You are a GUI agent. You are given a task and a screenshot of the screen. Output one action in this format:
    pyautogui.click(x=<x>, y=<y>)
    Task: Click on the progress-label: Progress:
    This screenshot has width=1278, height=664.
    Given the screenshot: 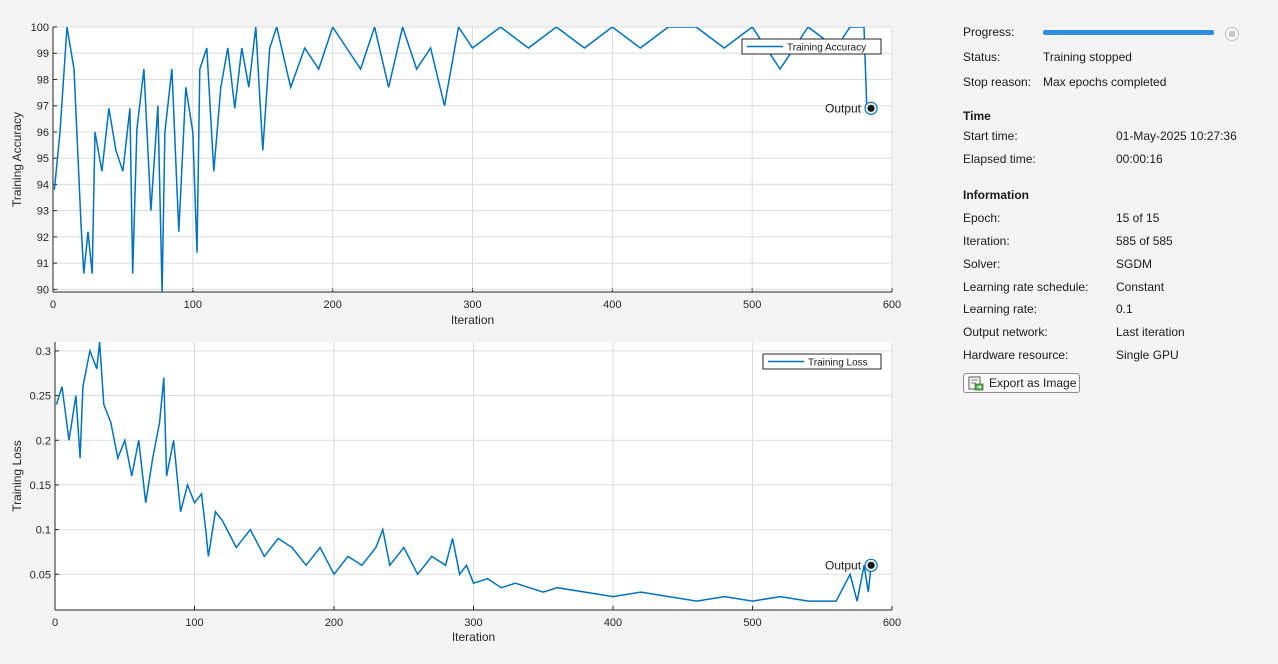 What is the action you would take?
    pyautogui.click(x=989, y=32)
    